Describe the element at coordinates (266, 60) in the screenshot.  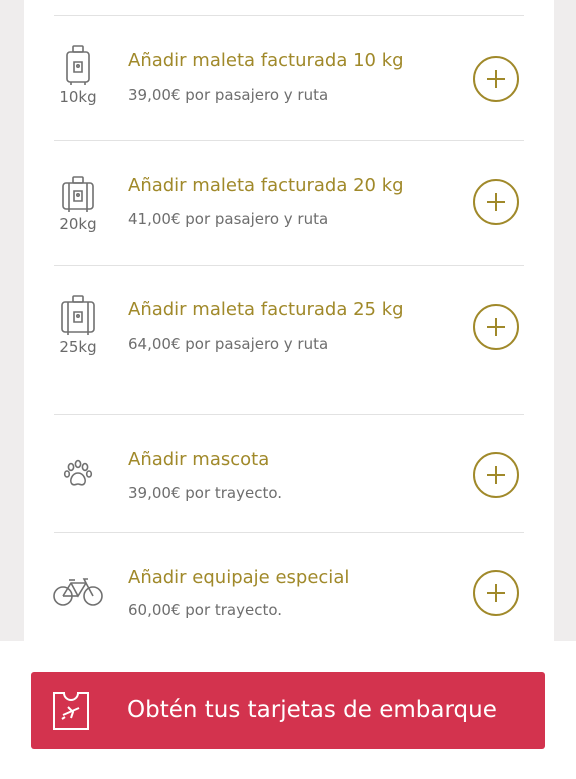
I see `extra-title: Añadir maleta facturada 10 kg` at that location.